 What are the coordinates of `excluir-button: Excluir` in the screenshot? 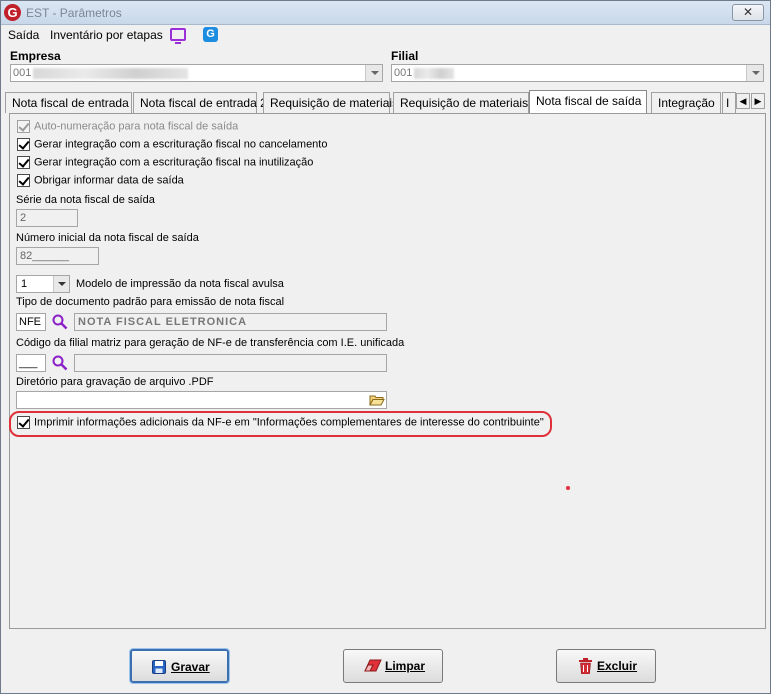 It's located at (606, 666).